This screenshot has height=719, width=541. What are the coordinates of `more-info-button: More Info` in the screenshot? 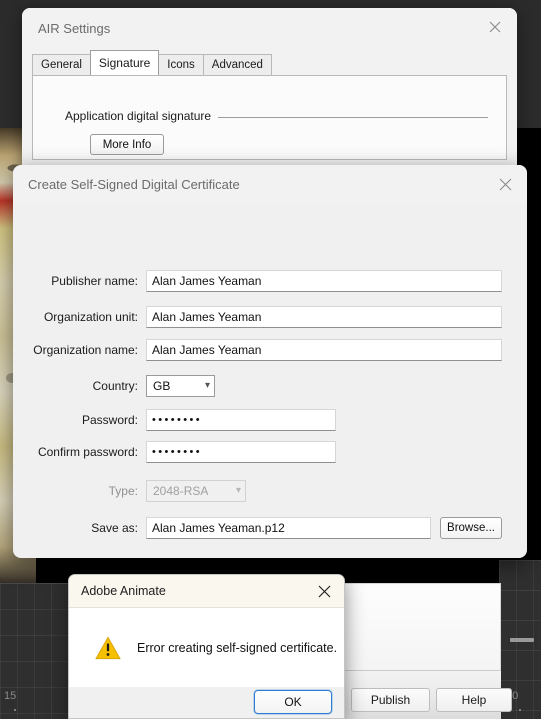 It's located at (127, 144).